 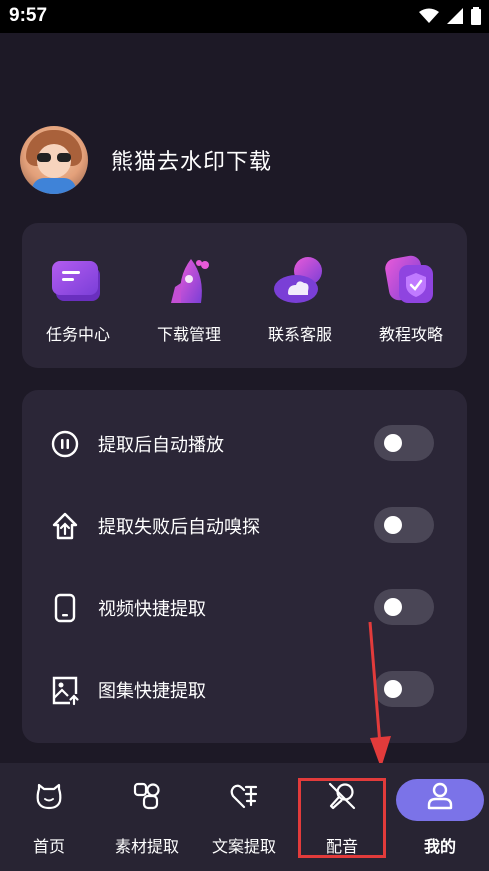 What do you see at coordinates (146, 796) in the screenshot?
I see `shapes-icon` at bounding box center [146, 796].